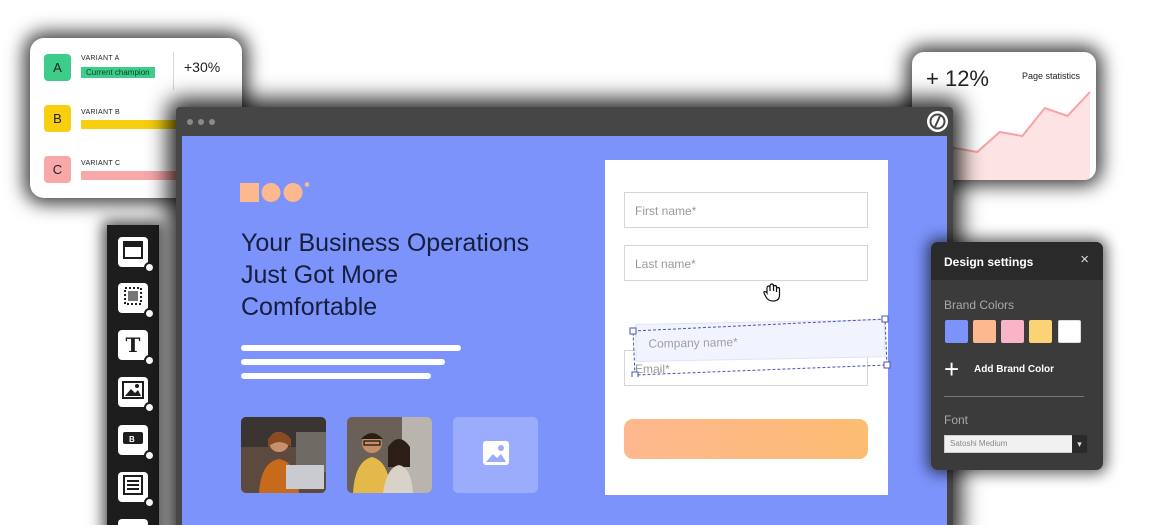 This screenshot has height=525, width=1150. What do you see at coordinates (952, 369) in the screenshot?
I see `plus-icon: +` at bounding box center [952, 369].